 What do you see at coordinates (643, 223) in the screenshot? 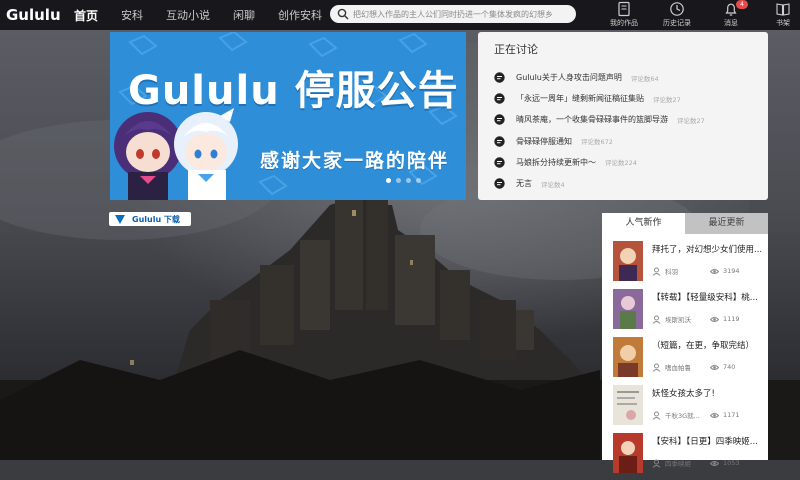
I see `tab-popular-new: 人气新作` at bounding box center [643, 223].